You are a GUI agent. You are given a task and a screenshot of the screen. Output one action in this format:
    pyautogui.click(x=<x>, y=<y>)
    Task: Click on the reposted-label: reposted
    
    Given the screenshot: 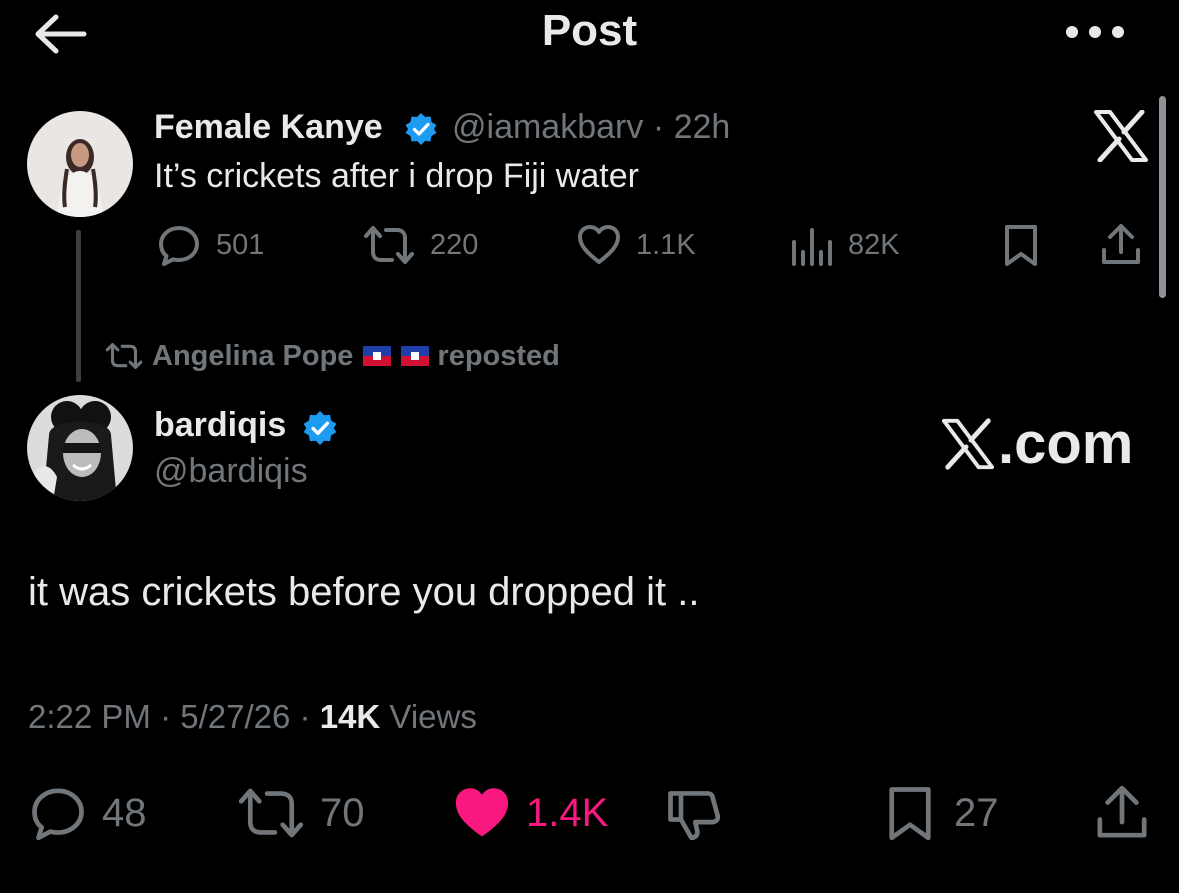 What is the action you would take?
    pyautogui.click(x=498, y=355)
    